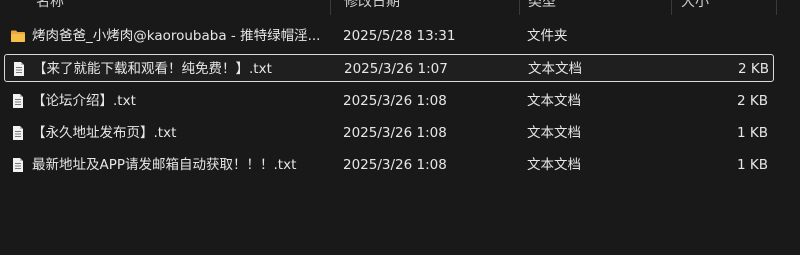 This screenshot has width=800, height=255. I want to click on file-name: 【永久地址发布页】.txt, so click(104, 133).